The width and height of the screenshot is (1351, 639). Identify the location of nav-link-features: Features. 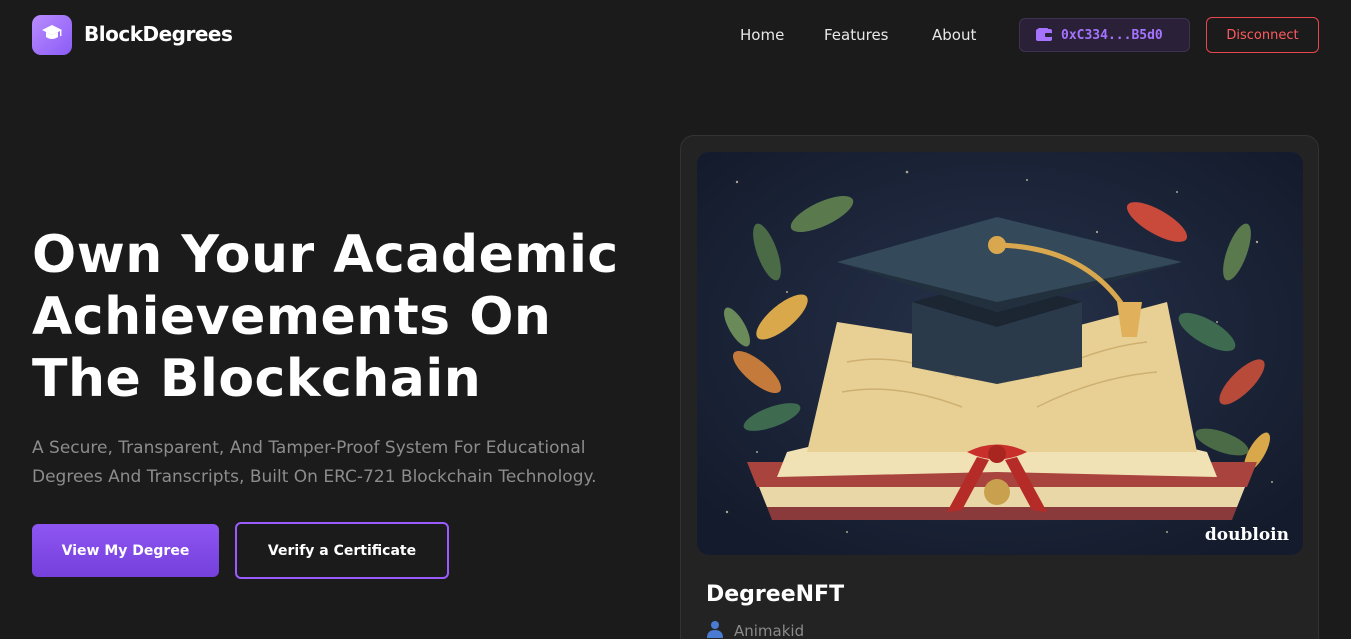
(856, 35).